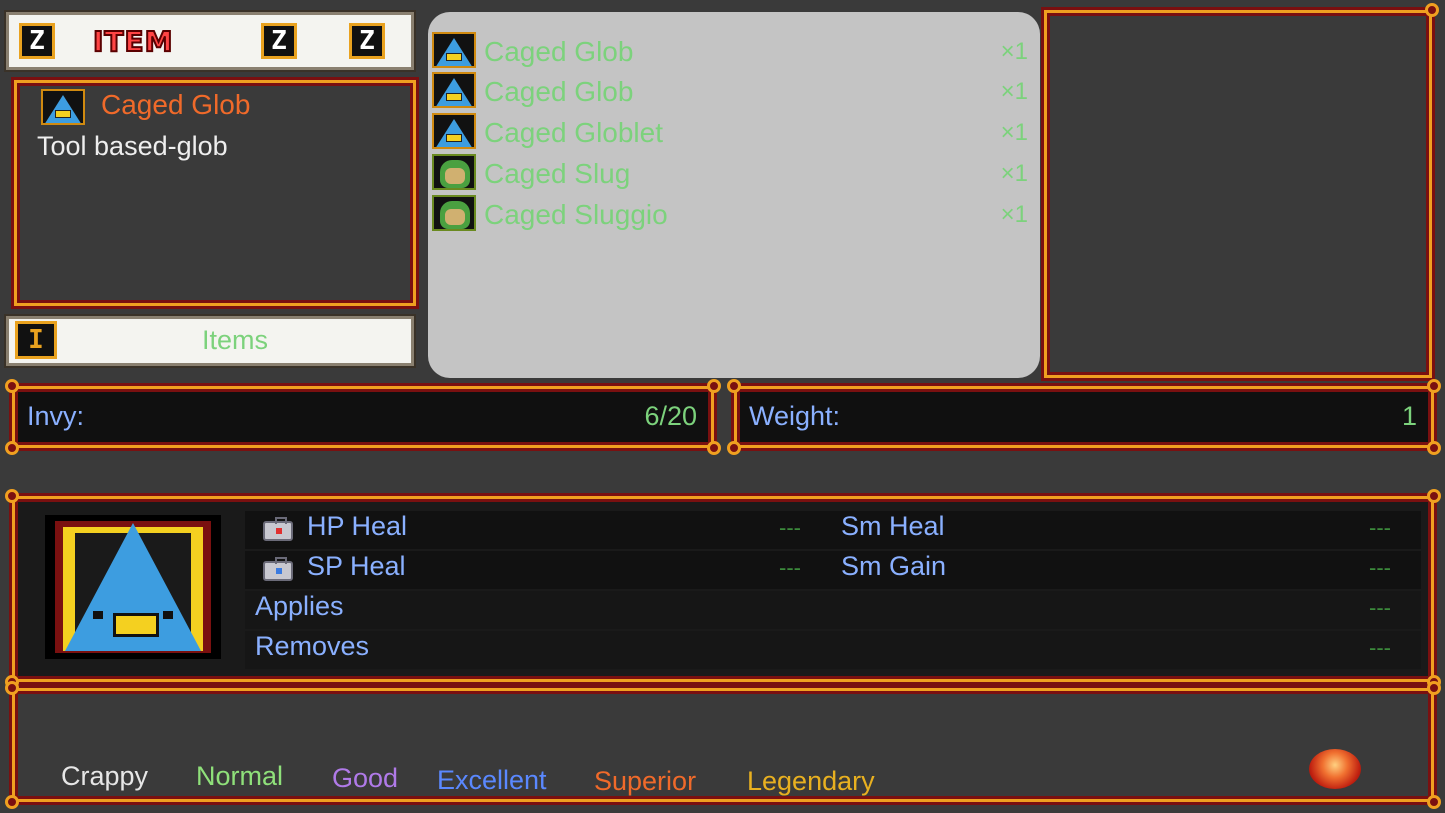  I want to click on weight-bar: Weight: 1, so click(1084, 417).